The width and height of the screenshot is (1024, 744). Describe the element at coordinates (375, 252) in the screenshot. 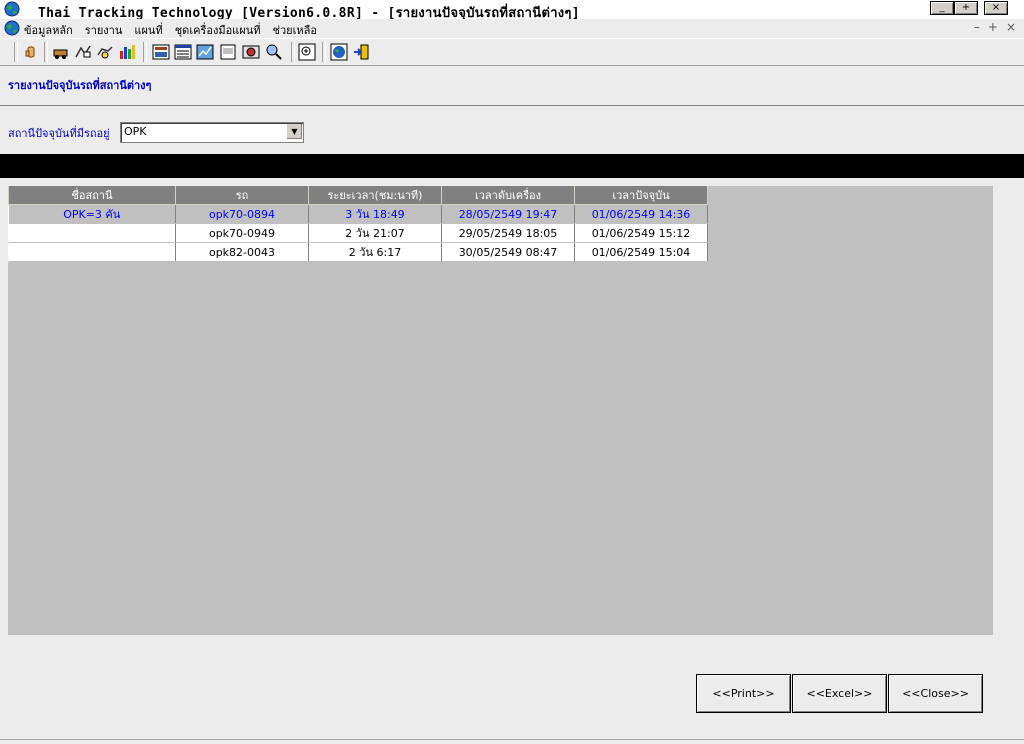

I see `cell-duration: 2 วัน 6:17` at that location.